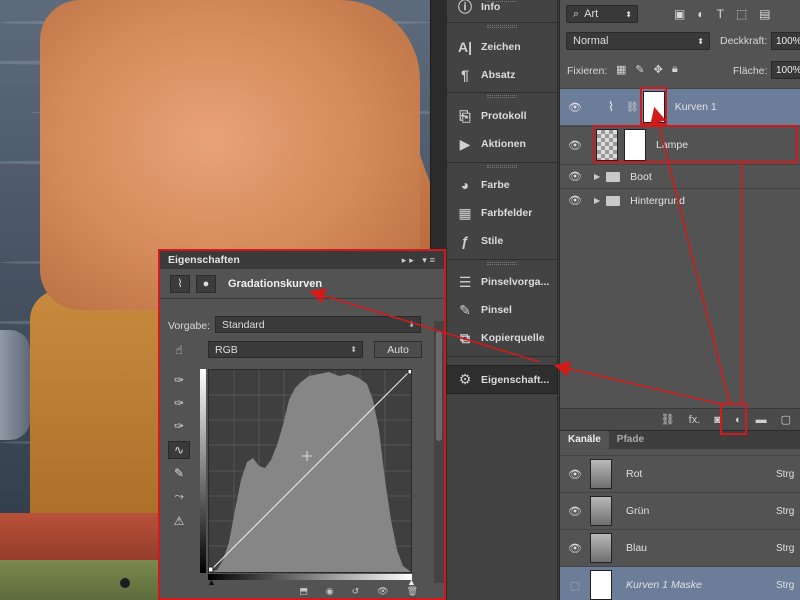  What do you see at coordinates (285, 349) in the screenshot?
I see `channel-select: RGB ⬍` at bounding box center [285, 349].